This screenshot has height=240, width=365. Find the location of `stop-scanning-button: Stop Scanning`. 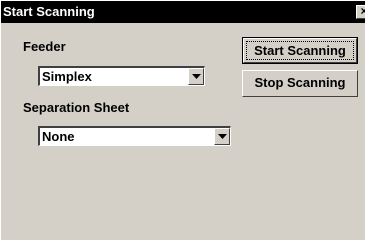

stop-scanning-button: Stop Scanning is located at coordinates (300, 83).